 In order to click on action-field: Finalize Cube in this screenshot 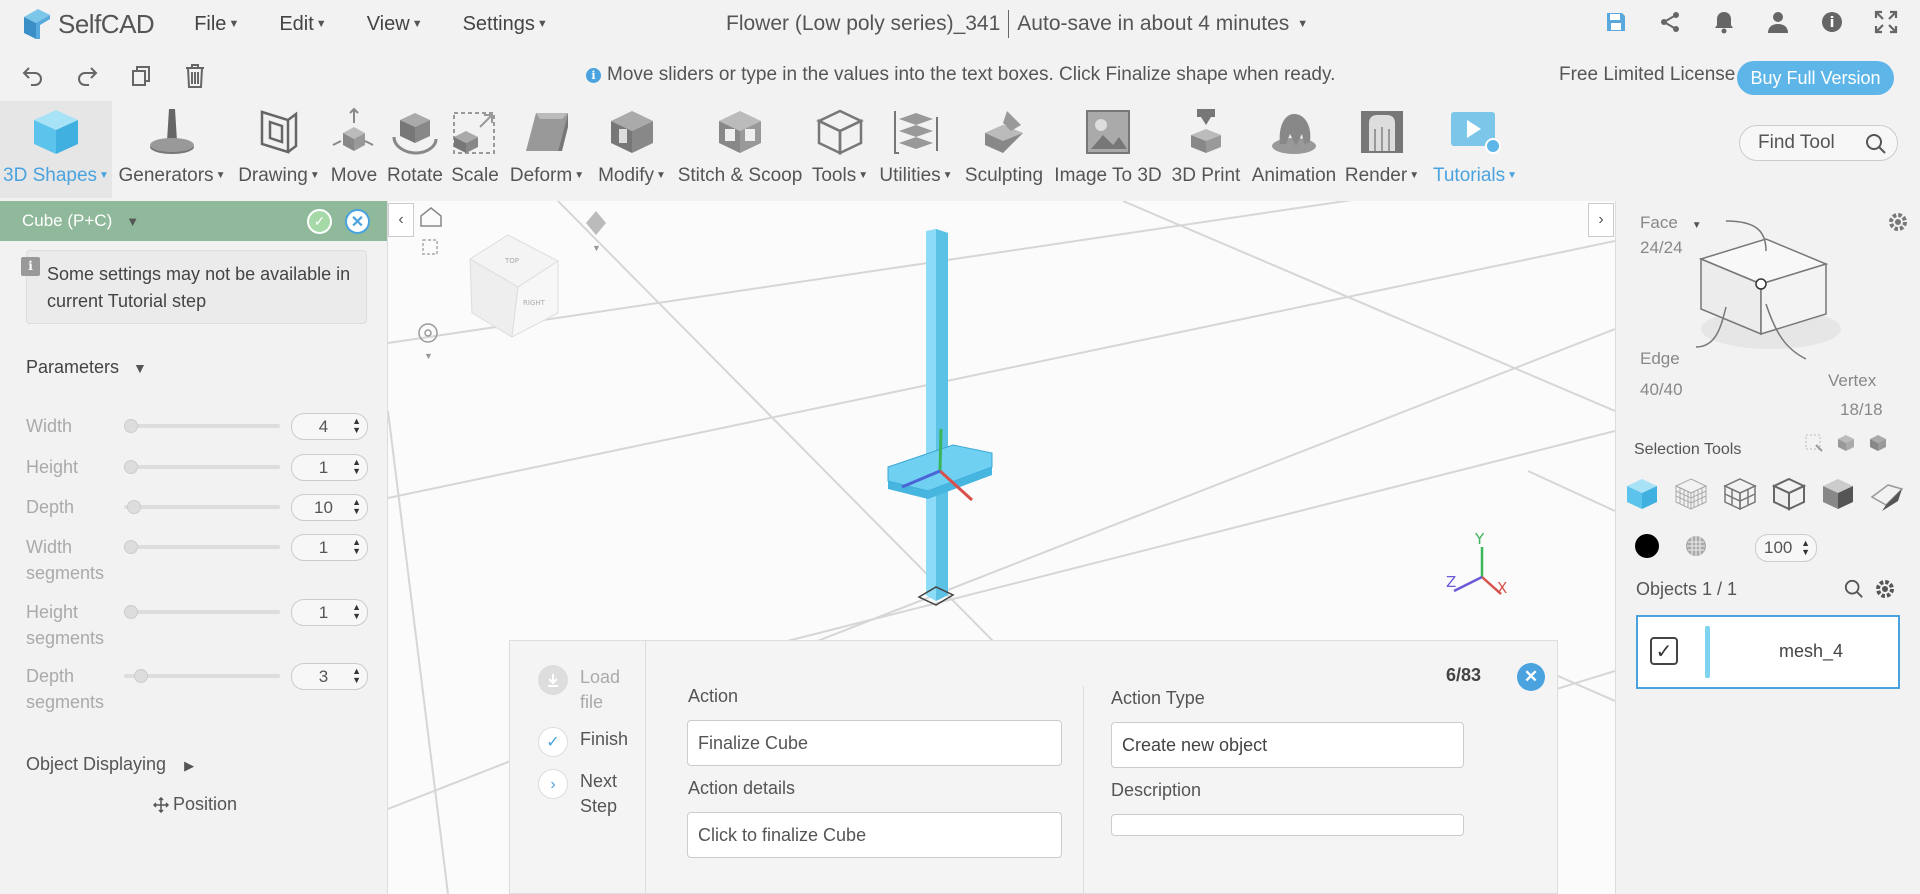, I will do `click(874, 743)`.